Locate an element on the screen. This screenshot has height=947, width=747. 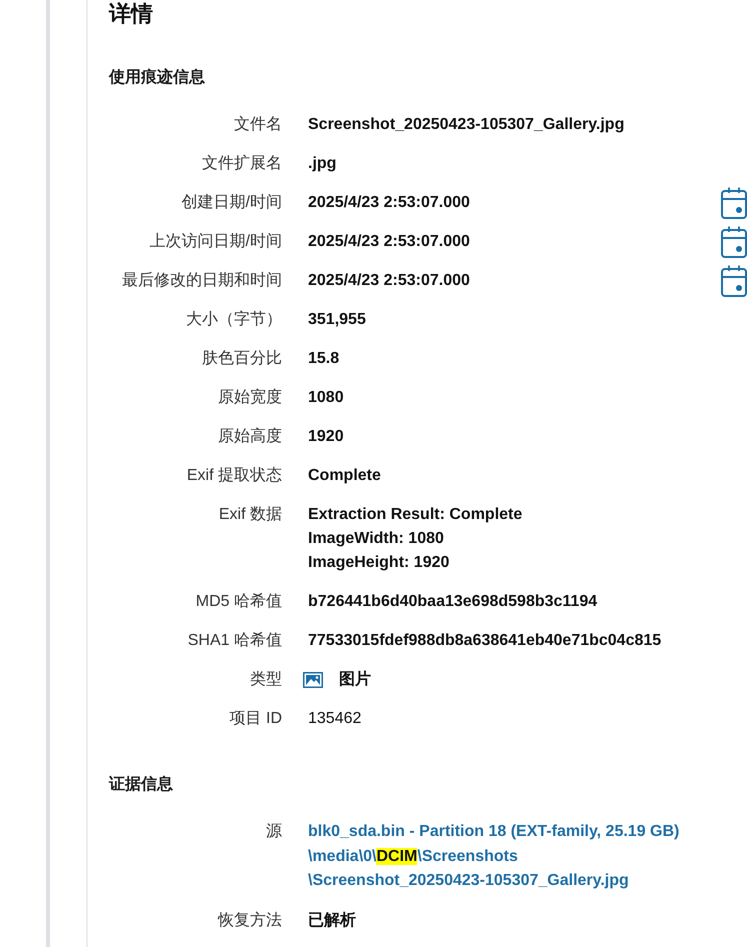
field-value: ImageWidth: 1080 is located at coordinates (376, 539).